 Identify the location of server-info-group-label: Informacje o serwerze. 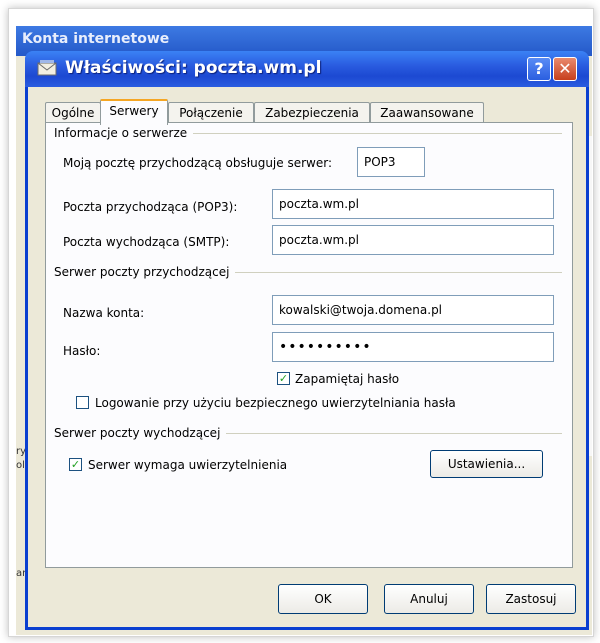
(124, 133).